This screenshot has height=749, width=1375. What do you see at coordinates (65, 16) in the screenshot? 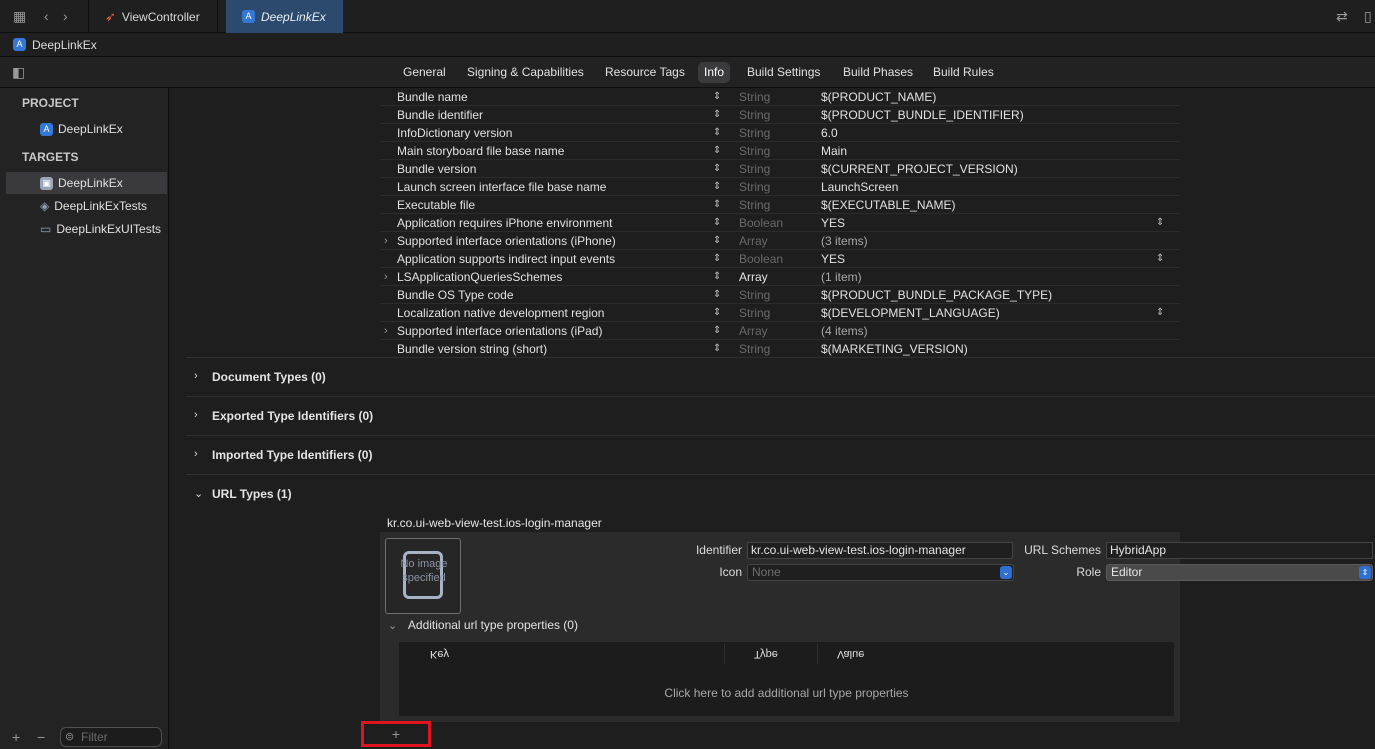
I see `forward-icon: ›` at bounding box center [65, 16].